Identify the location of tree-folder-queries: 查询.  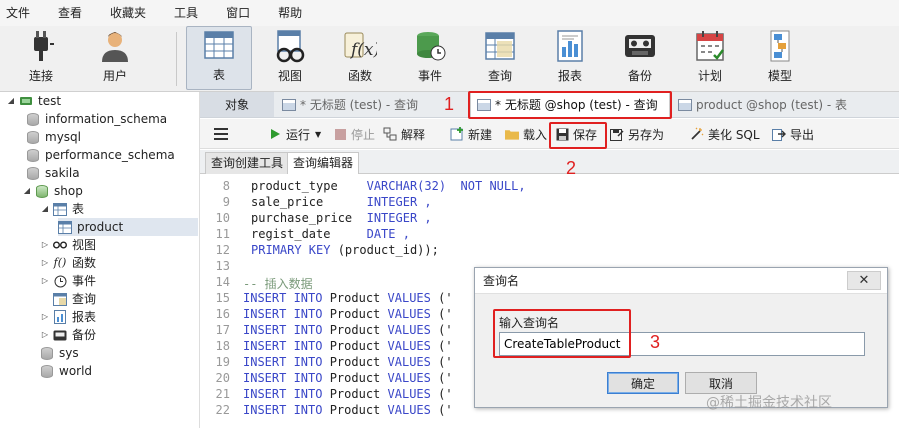
(74, 299).